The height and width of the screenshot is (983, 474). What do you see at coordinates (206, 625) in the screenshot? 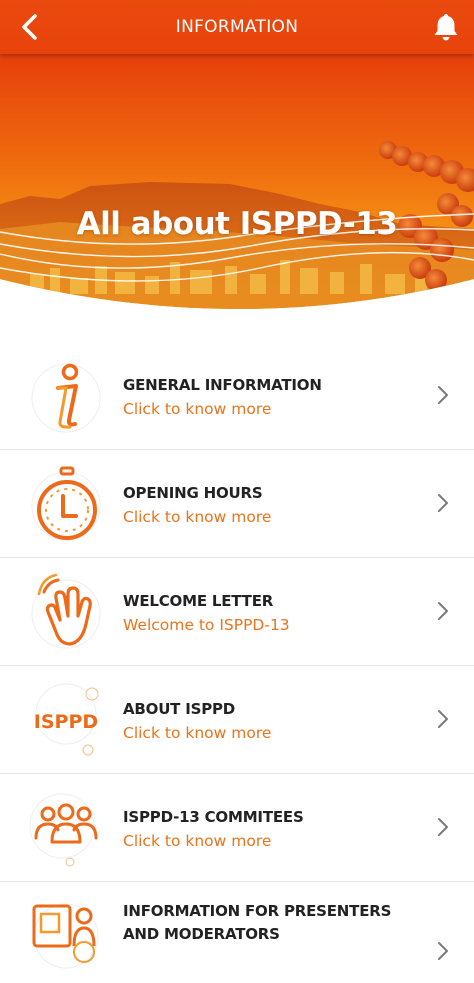
I see `item-subtitle: Welcome to ISPPD-13` at bounding box center [206, 625].